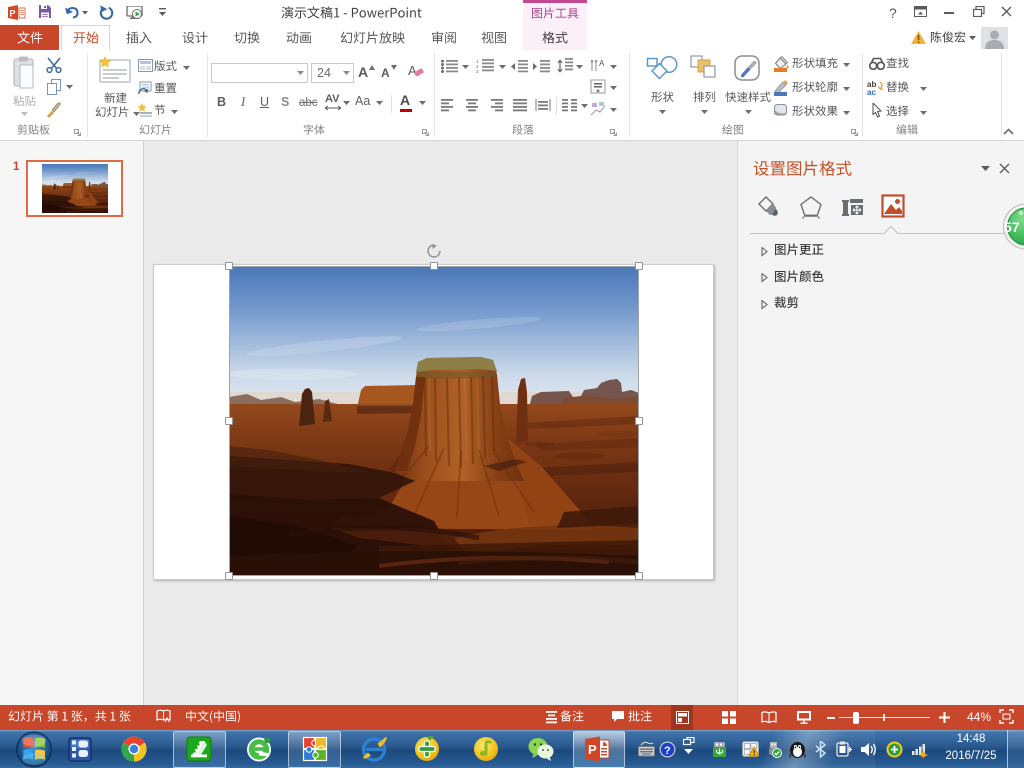 This screenshot has width=1024, height=768. Describe the element at coordinates (602, 63) in the screenshot. I see `svg-text: A` at that location.